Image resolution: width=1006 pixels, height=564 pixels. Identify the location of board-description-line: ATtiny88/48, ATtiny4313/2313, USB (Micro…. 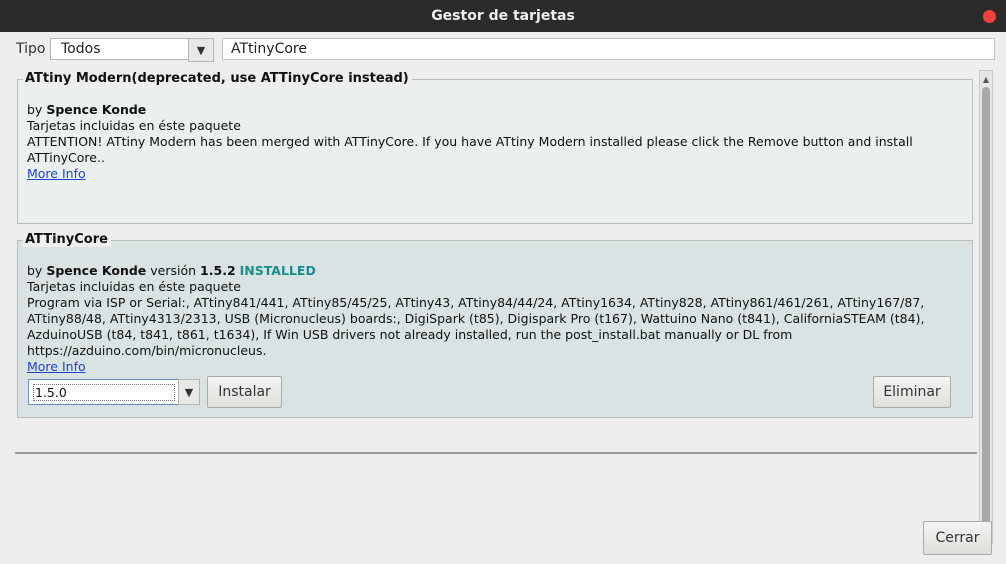
(476, 318).